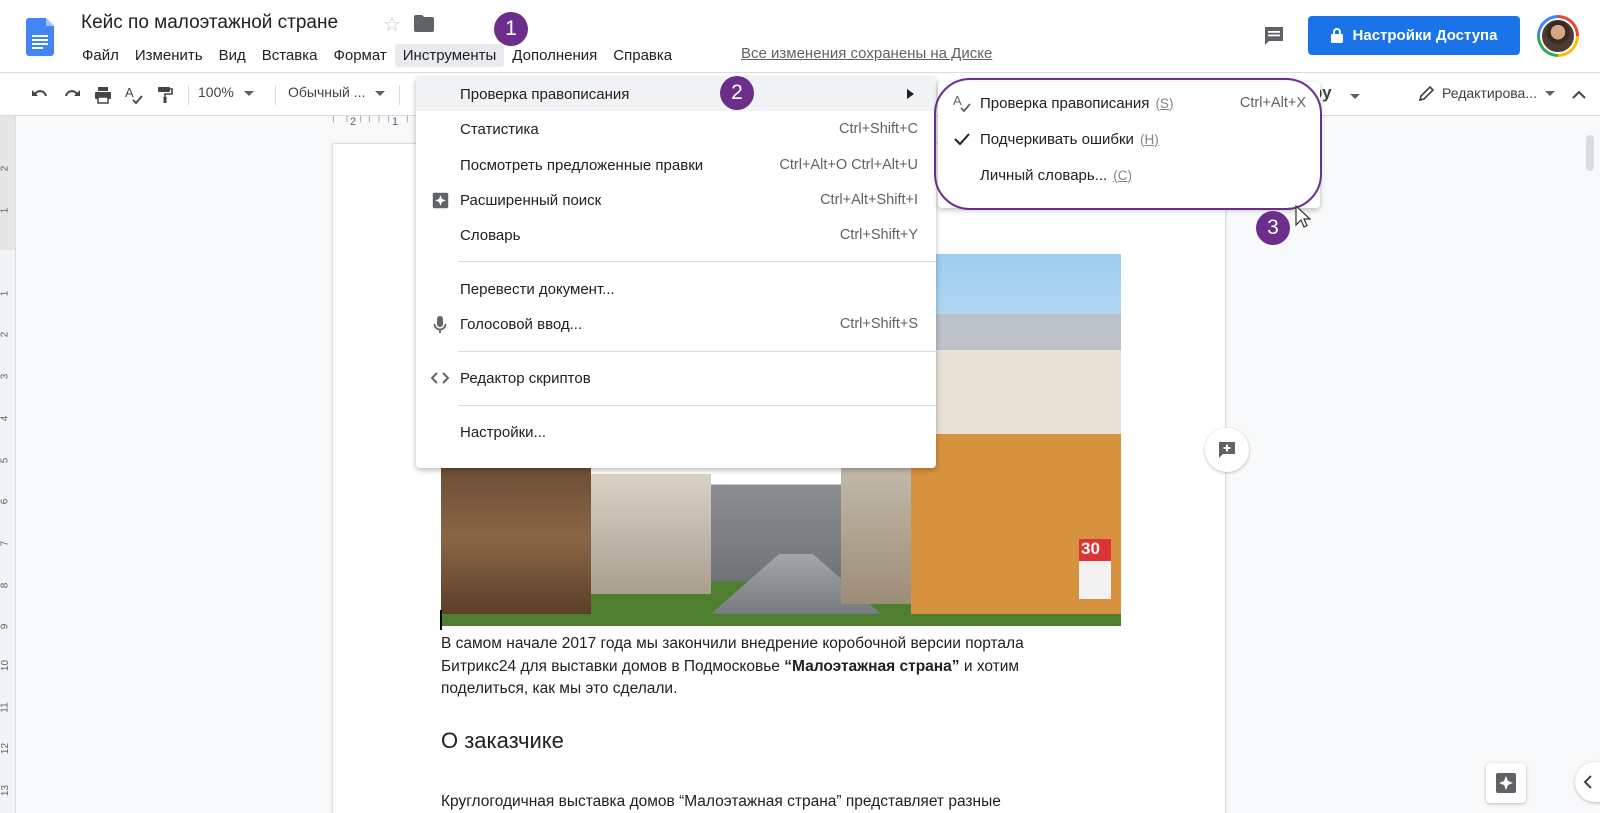 Image resolution: width=1600 pixels, height=813 pixels. Describe the element at coordinates (511, 29) in the screenshot. I see `annotation-badge: 1` at that location.